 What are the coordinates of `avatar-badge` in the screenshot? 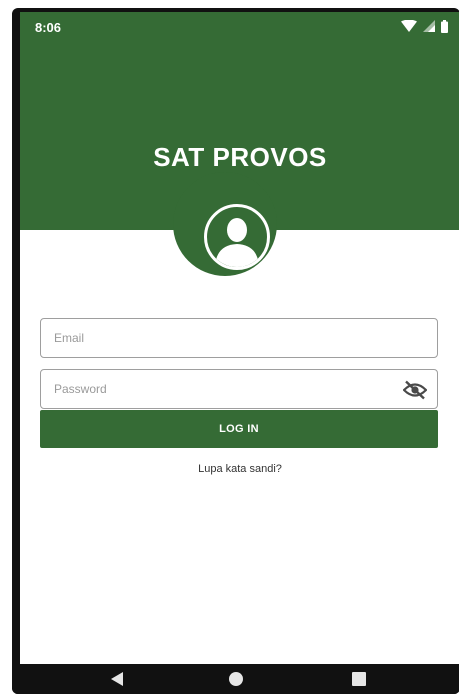 It's located at (225, 224).